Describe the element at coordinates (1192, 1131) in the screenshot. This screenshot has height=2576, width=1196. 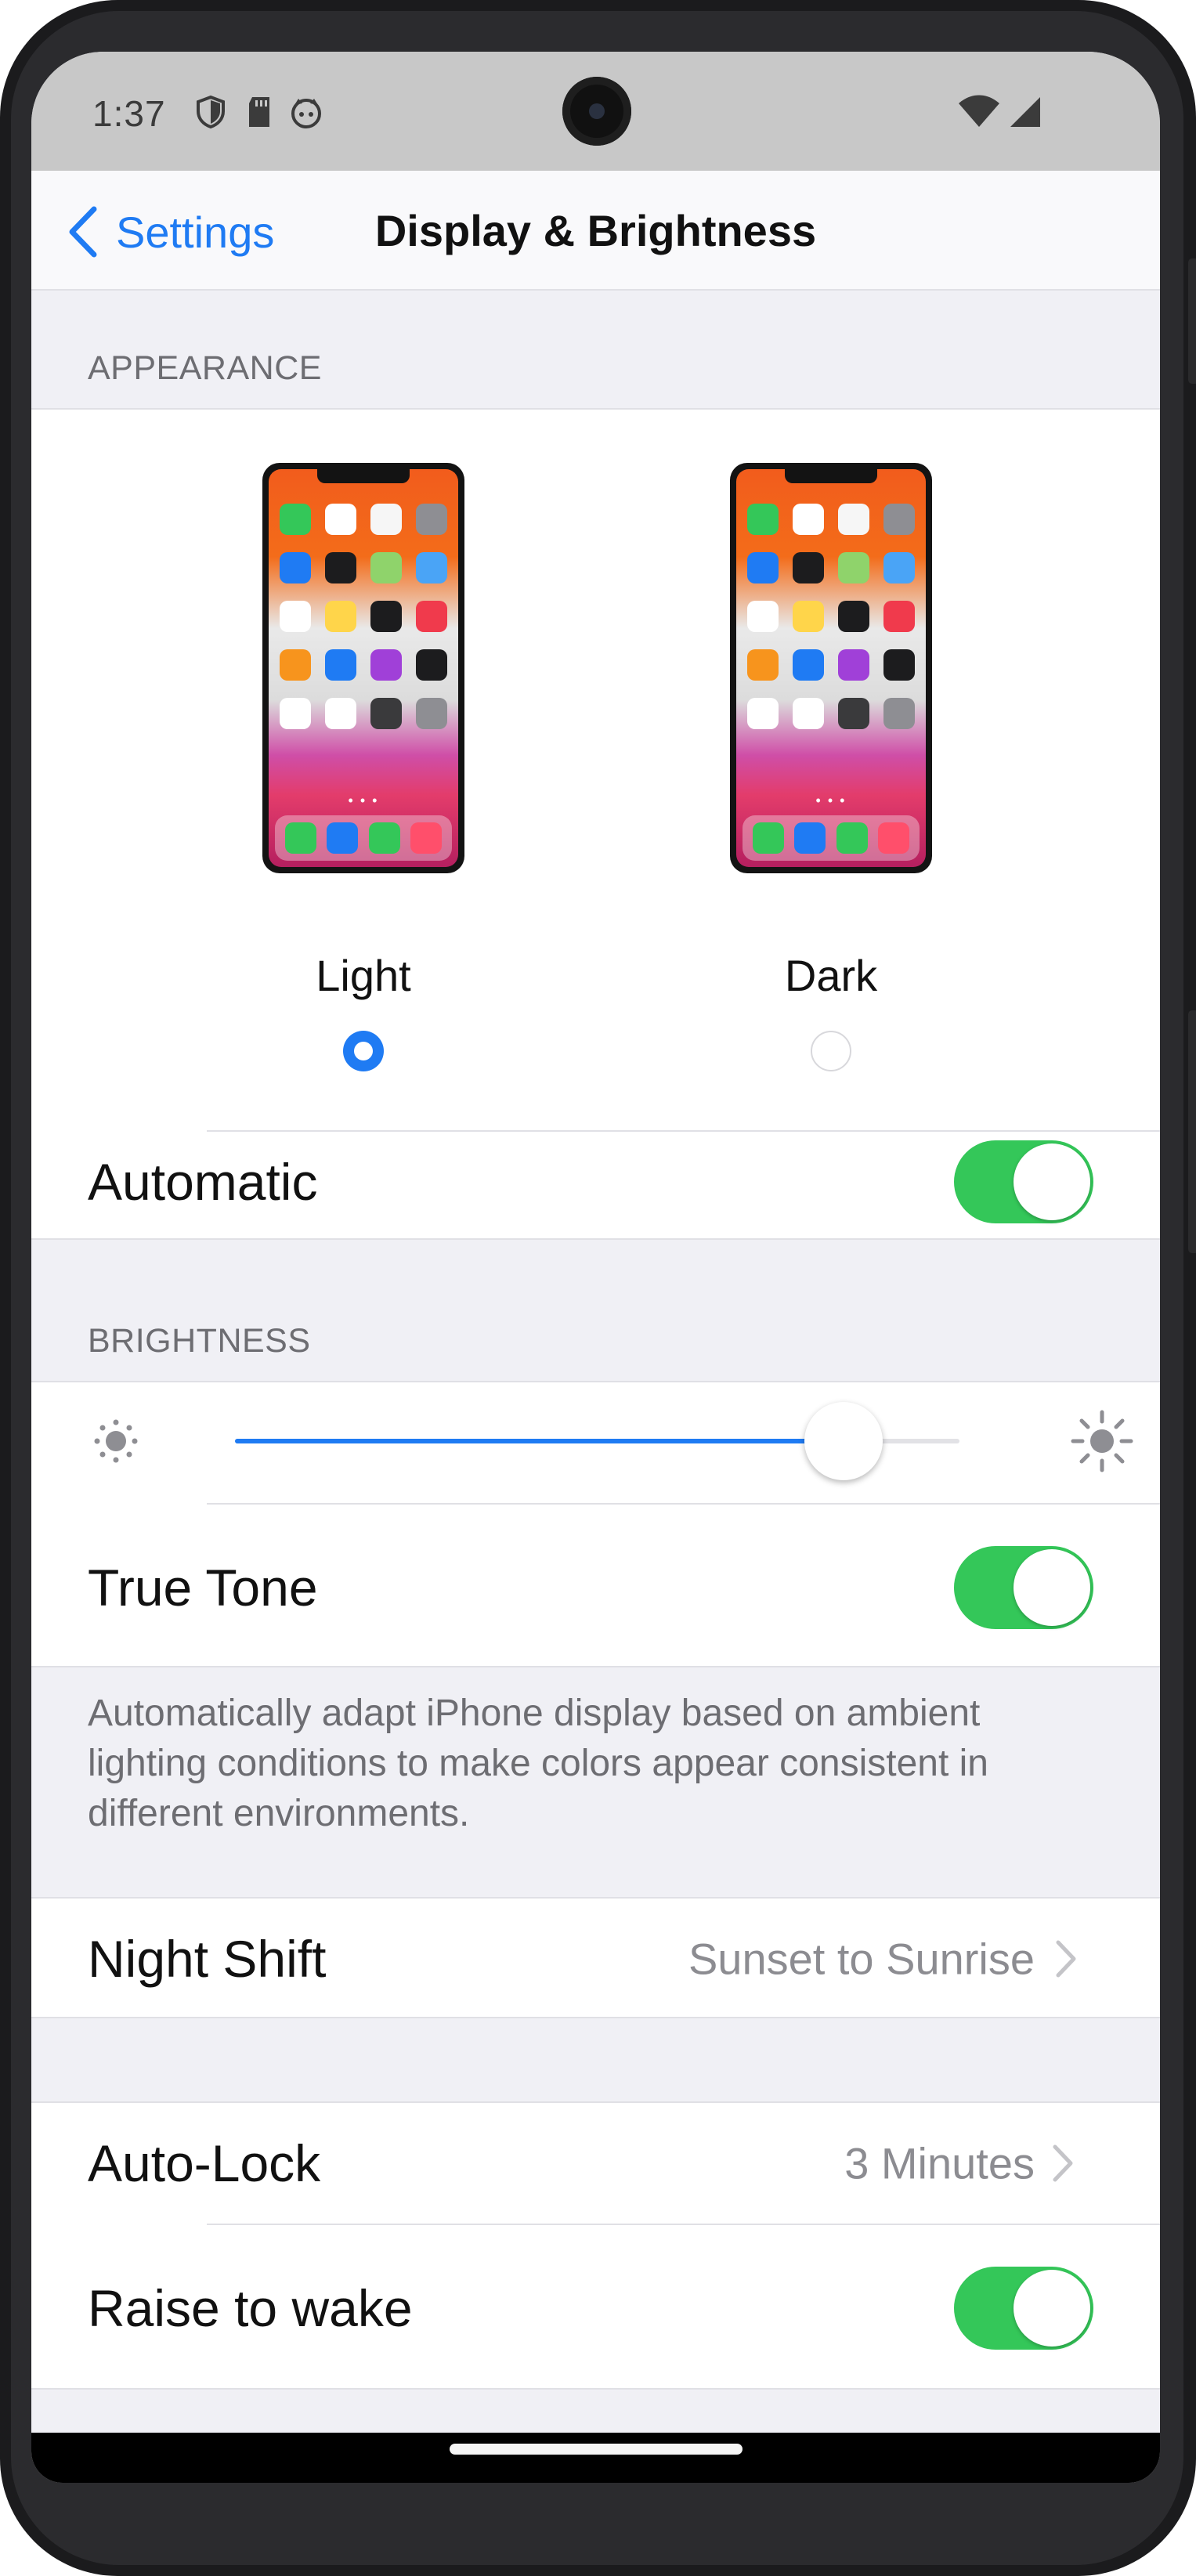
I see `volume-button` at that location.